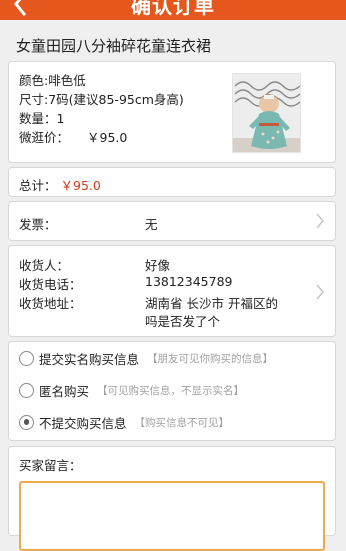  Describe the element at coordinates (73, 136) in the screenshot. I see `product-price-row: 微逛价： ￥95.0` at that location.